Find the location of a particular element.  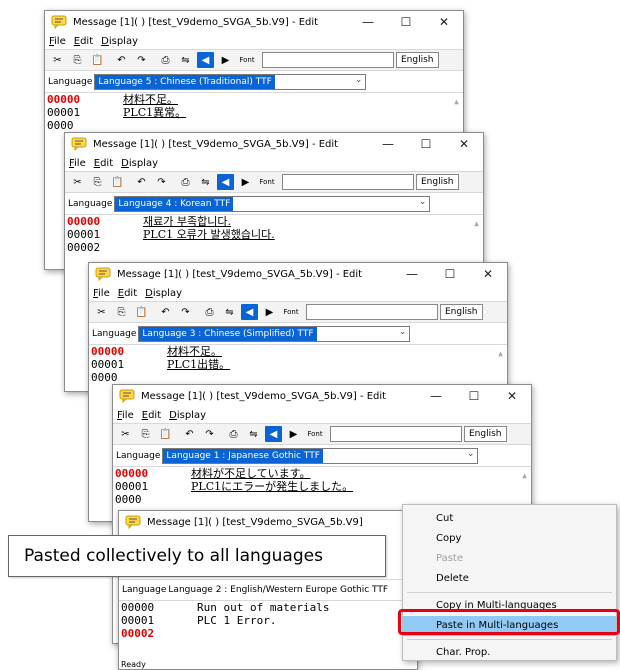

table-row: 00000 Run out of materials is located at coordinates (268, 607).